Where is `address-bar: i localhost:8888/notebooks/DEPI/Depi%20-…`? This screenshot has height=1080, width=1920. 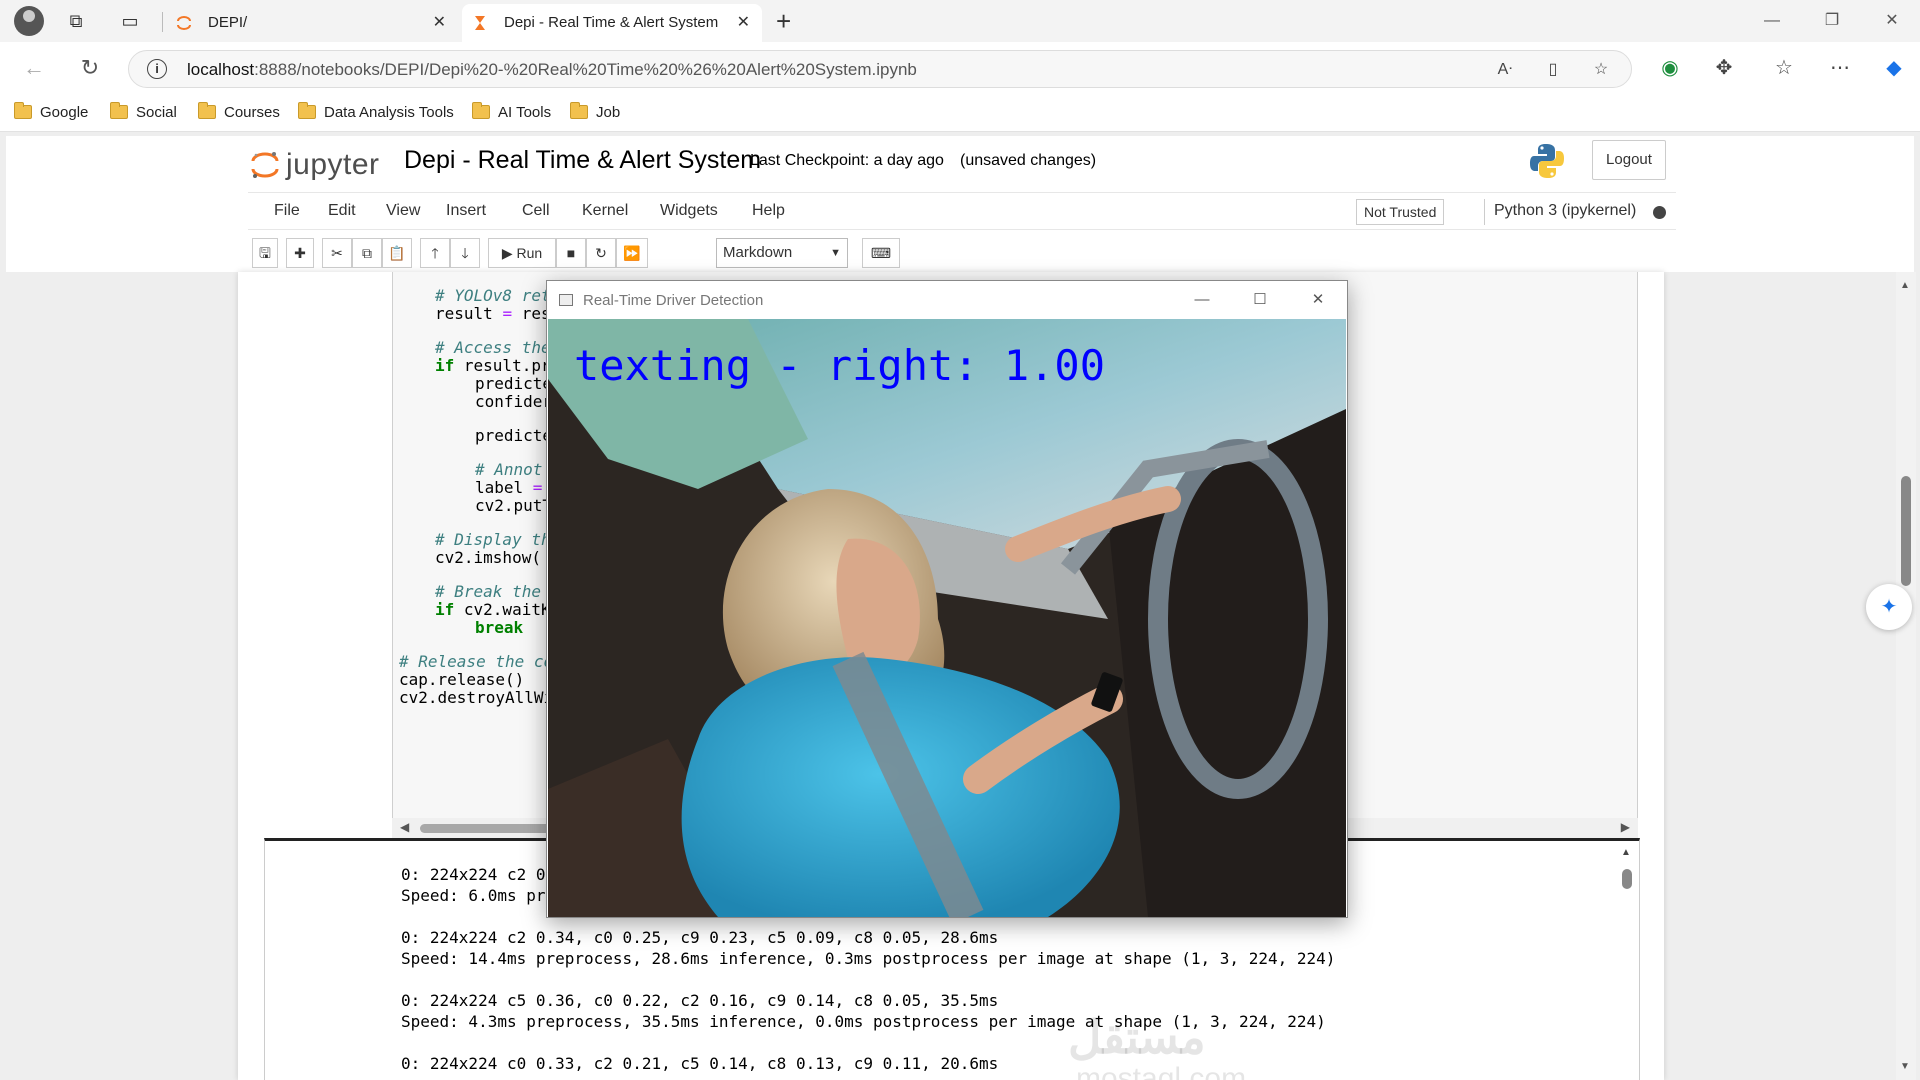
address-bar: i localhost:8888/notebooks/DEPI/Depi%20-… is located at coordinates (880, 69).